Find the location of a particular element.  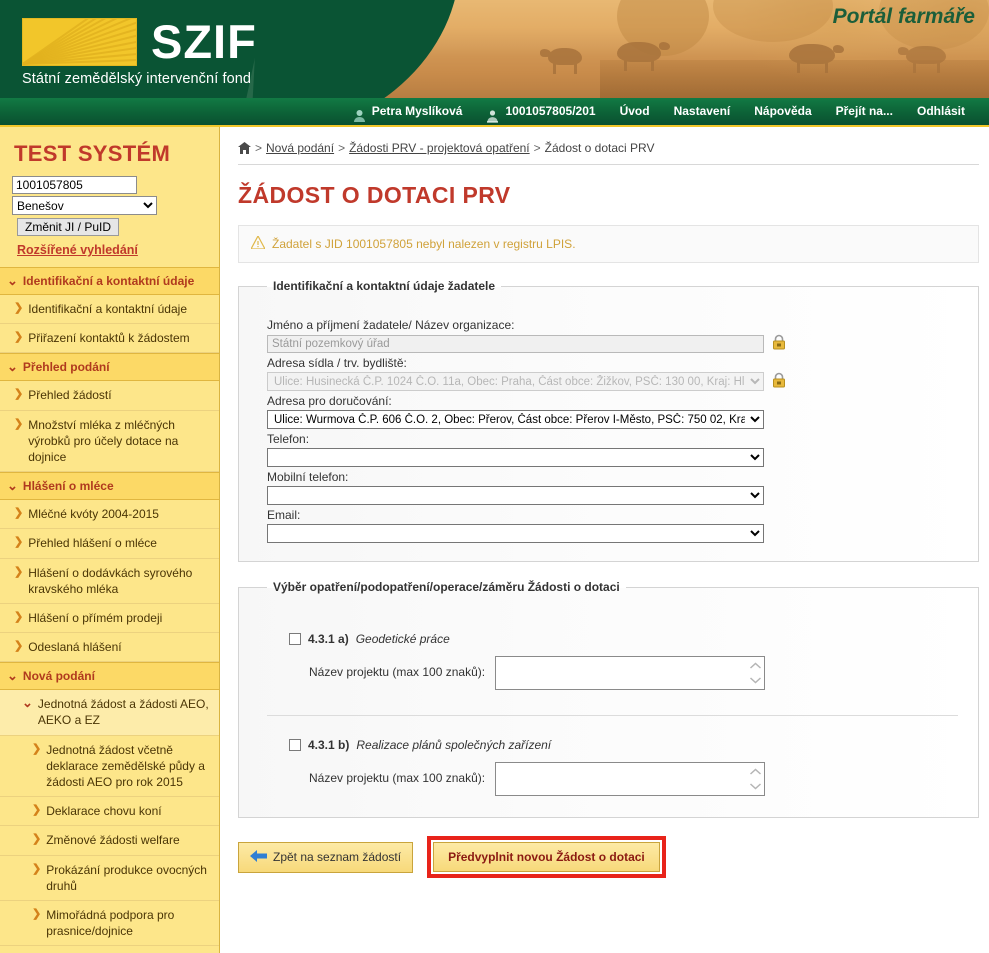

measure-code: 4.3.1 a) is located at coordinates (328, 639).